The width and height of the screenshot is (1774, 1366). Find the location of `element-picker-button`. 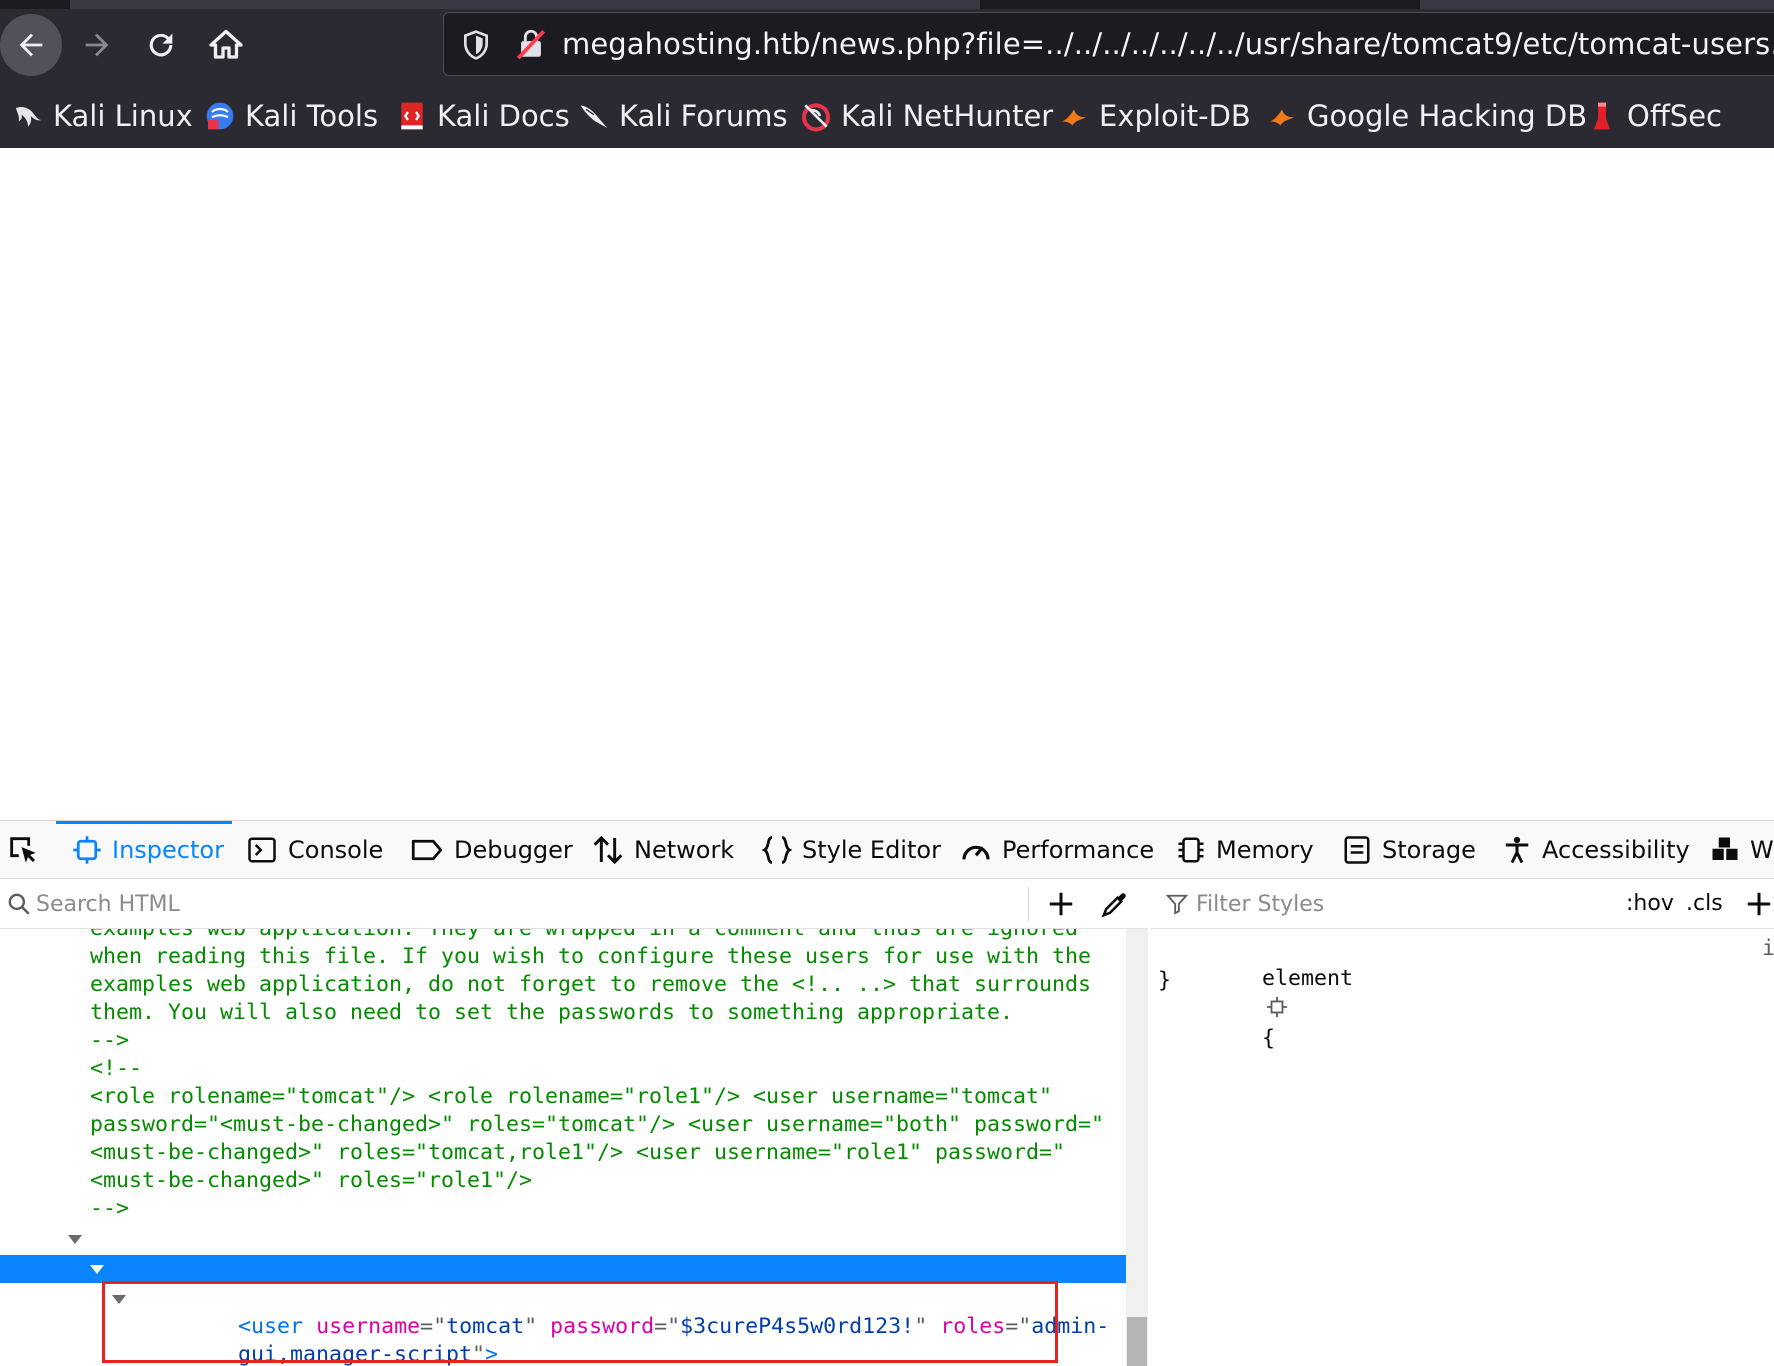

element-picker-button is located at coordinates (28, 850).